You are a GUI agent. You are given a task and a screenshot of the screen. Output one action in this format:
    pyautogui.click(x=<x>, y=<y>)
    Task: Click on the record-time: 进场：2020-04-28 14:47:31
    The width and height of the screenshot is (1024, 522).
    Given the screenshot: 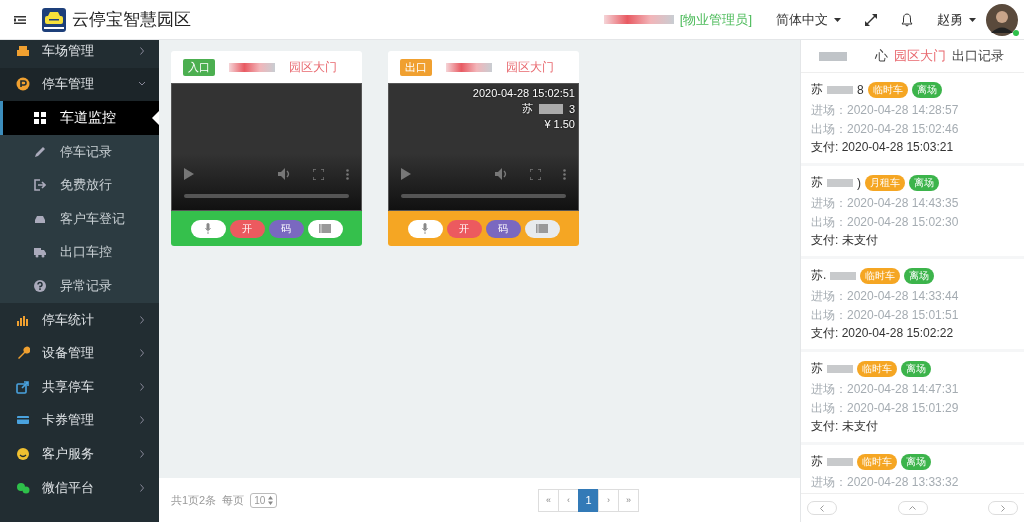 What is the action you would take?
    pyautogui.click(x=885, y=389)
    